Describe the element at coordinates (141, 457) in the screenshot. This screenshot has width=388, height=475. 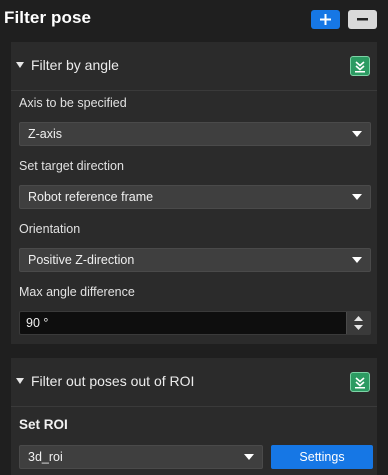
I see `roi-select: 3d_roi` at that location.